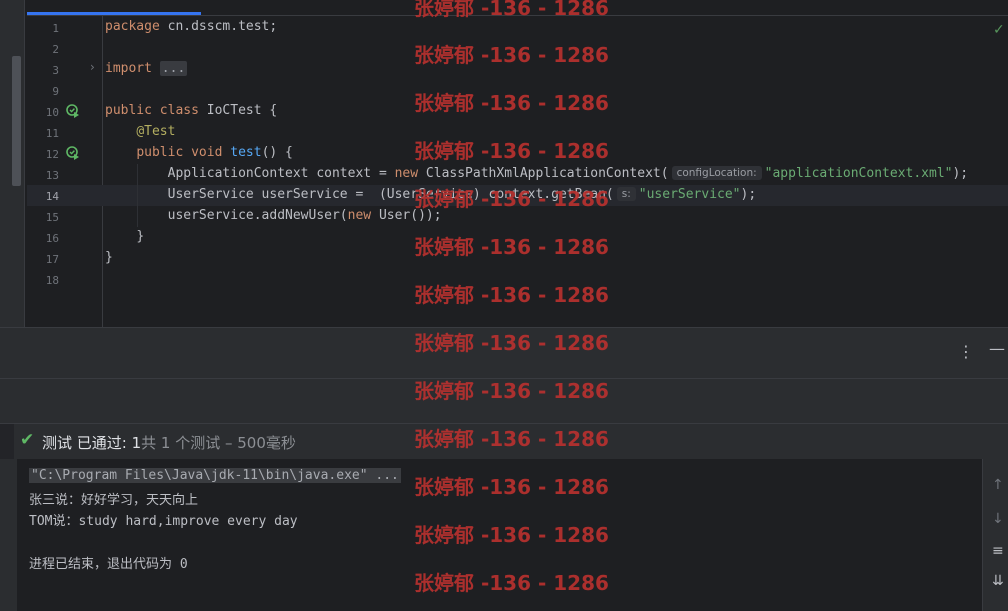 This screenshot has height=611, width=1008. What do you see at coordinates (52, 133) in the screenshot?
I see `line-number: 11` at bounding box center [52, 133].